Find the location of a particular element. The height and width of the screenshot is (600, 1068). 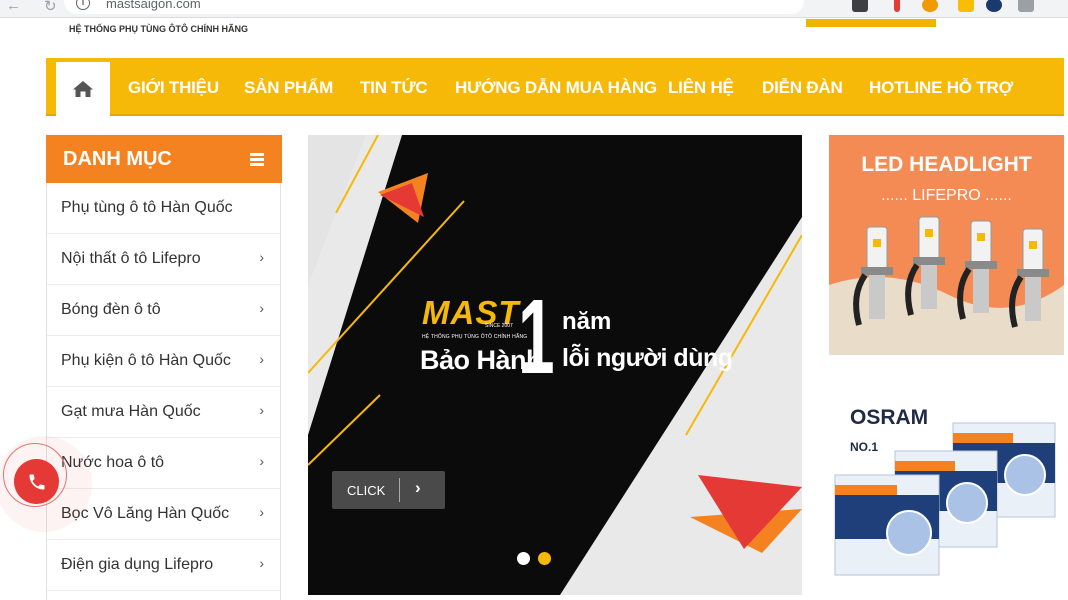

category-item-phu-kien-han-quoc: Phụ kiện ô tô Hàn Quốc › is located at coordinates (163, 361).